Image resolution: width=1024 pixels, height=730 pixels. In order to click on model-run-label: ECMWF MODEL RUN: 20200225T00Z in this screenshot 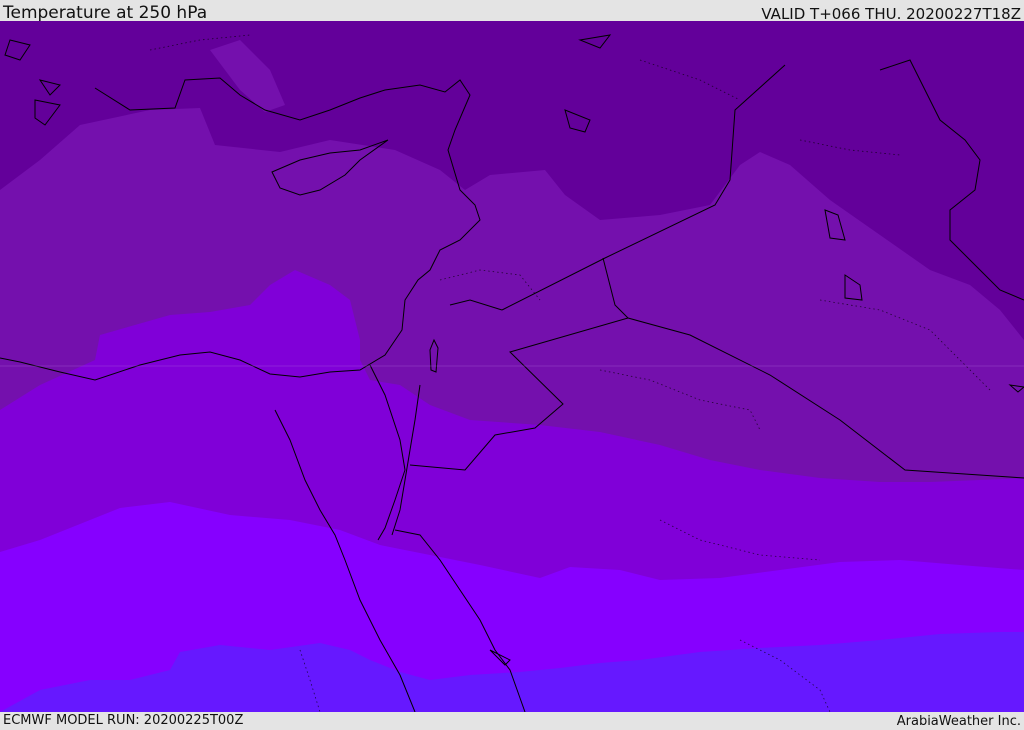, I will do `click(123, 720)`.